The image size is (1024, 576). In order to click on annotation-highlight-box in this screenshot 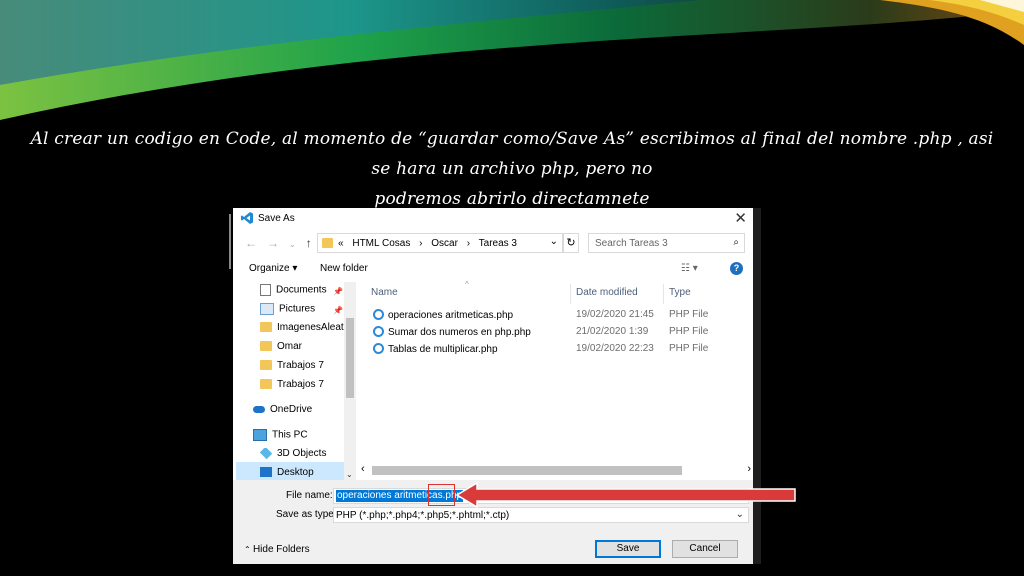, I will do `click(441, 495)`.